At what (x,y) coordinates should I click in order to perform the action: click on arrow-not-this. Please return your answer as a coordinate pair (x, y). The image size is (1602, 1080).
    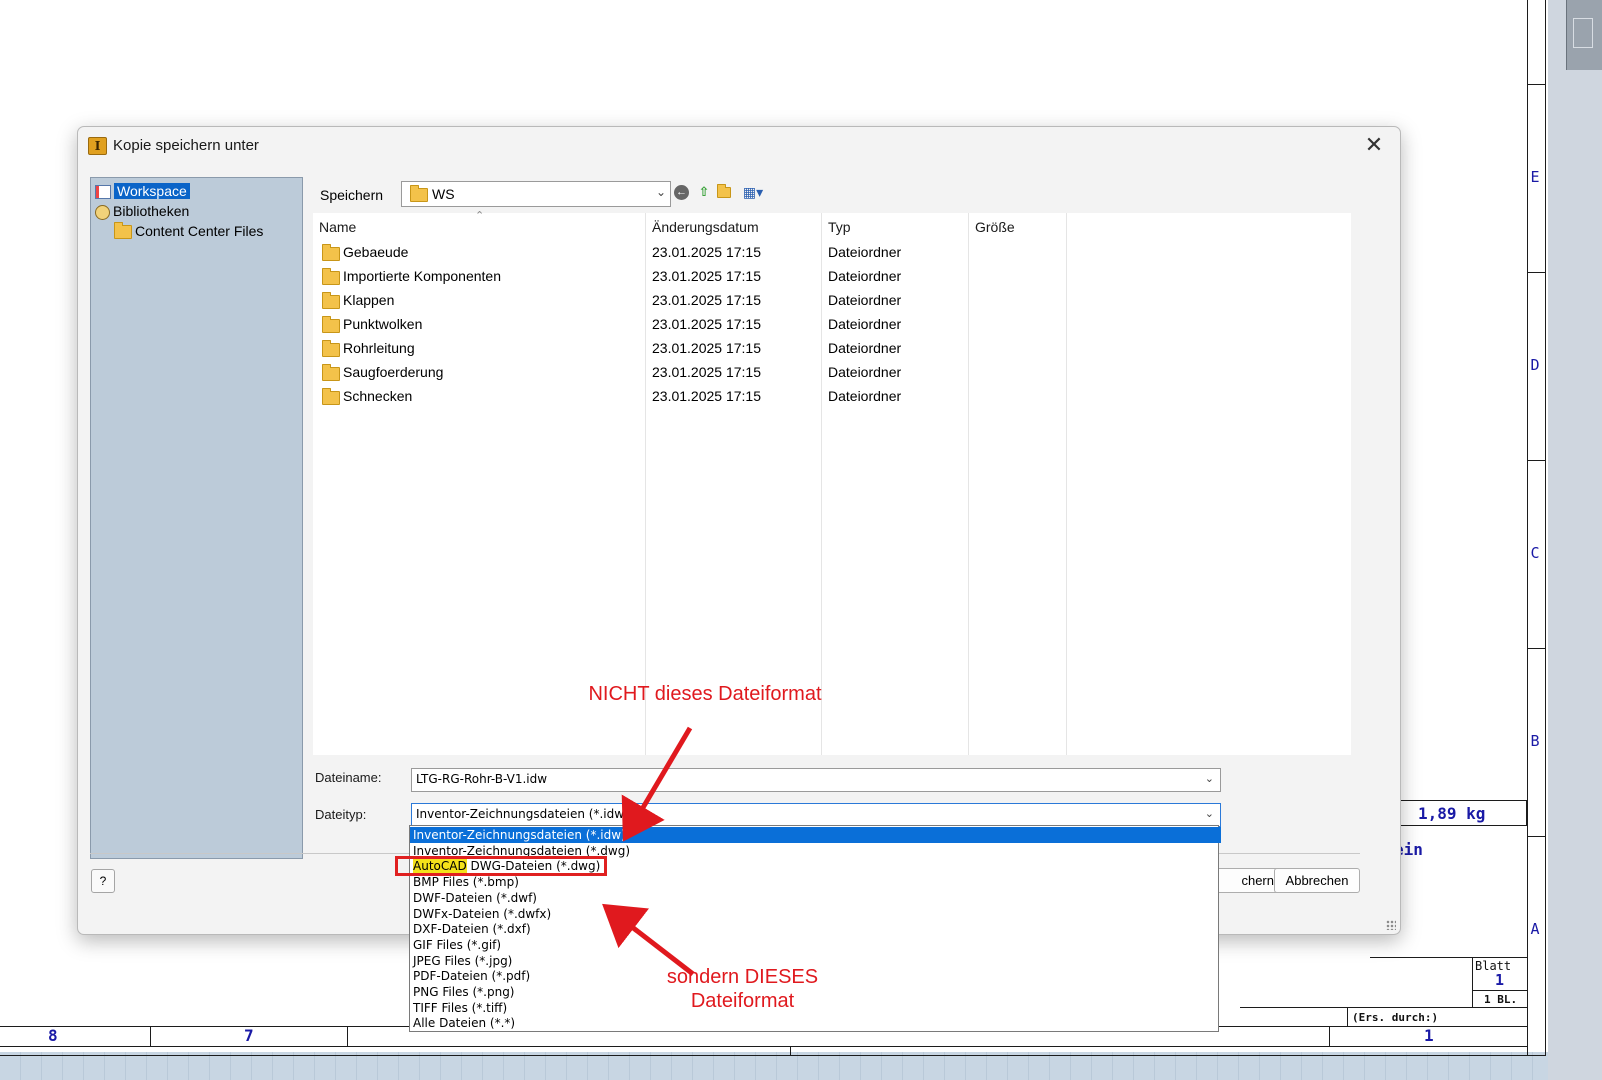
    Looking at the image, I should click on (657, 784).